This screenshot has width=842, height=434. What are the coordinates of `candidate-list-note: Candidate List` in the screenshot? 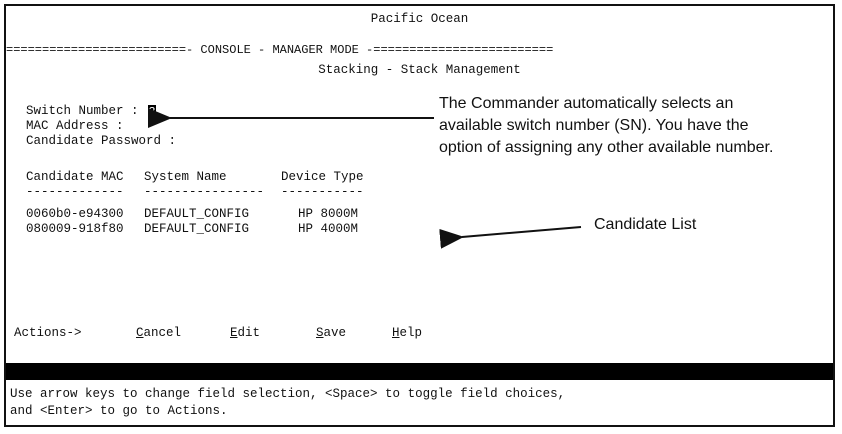 It's located at (645, 224).